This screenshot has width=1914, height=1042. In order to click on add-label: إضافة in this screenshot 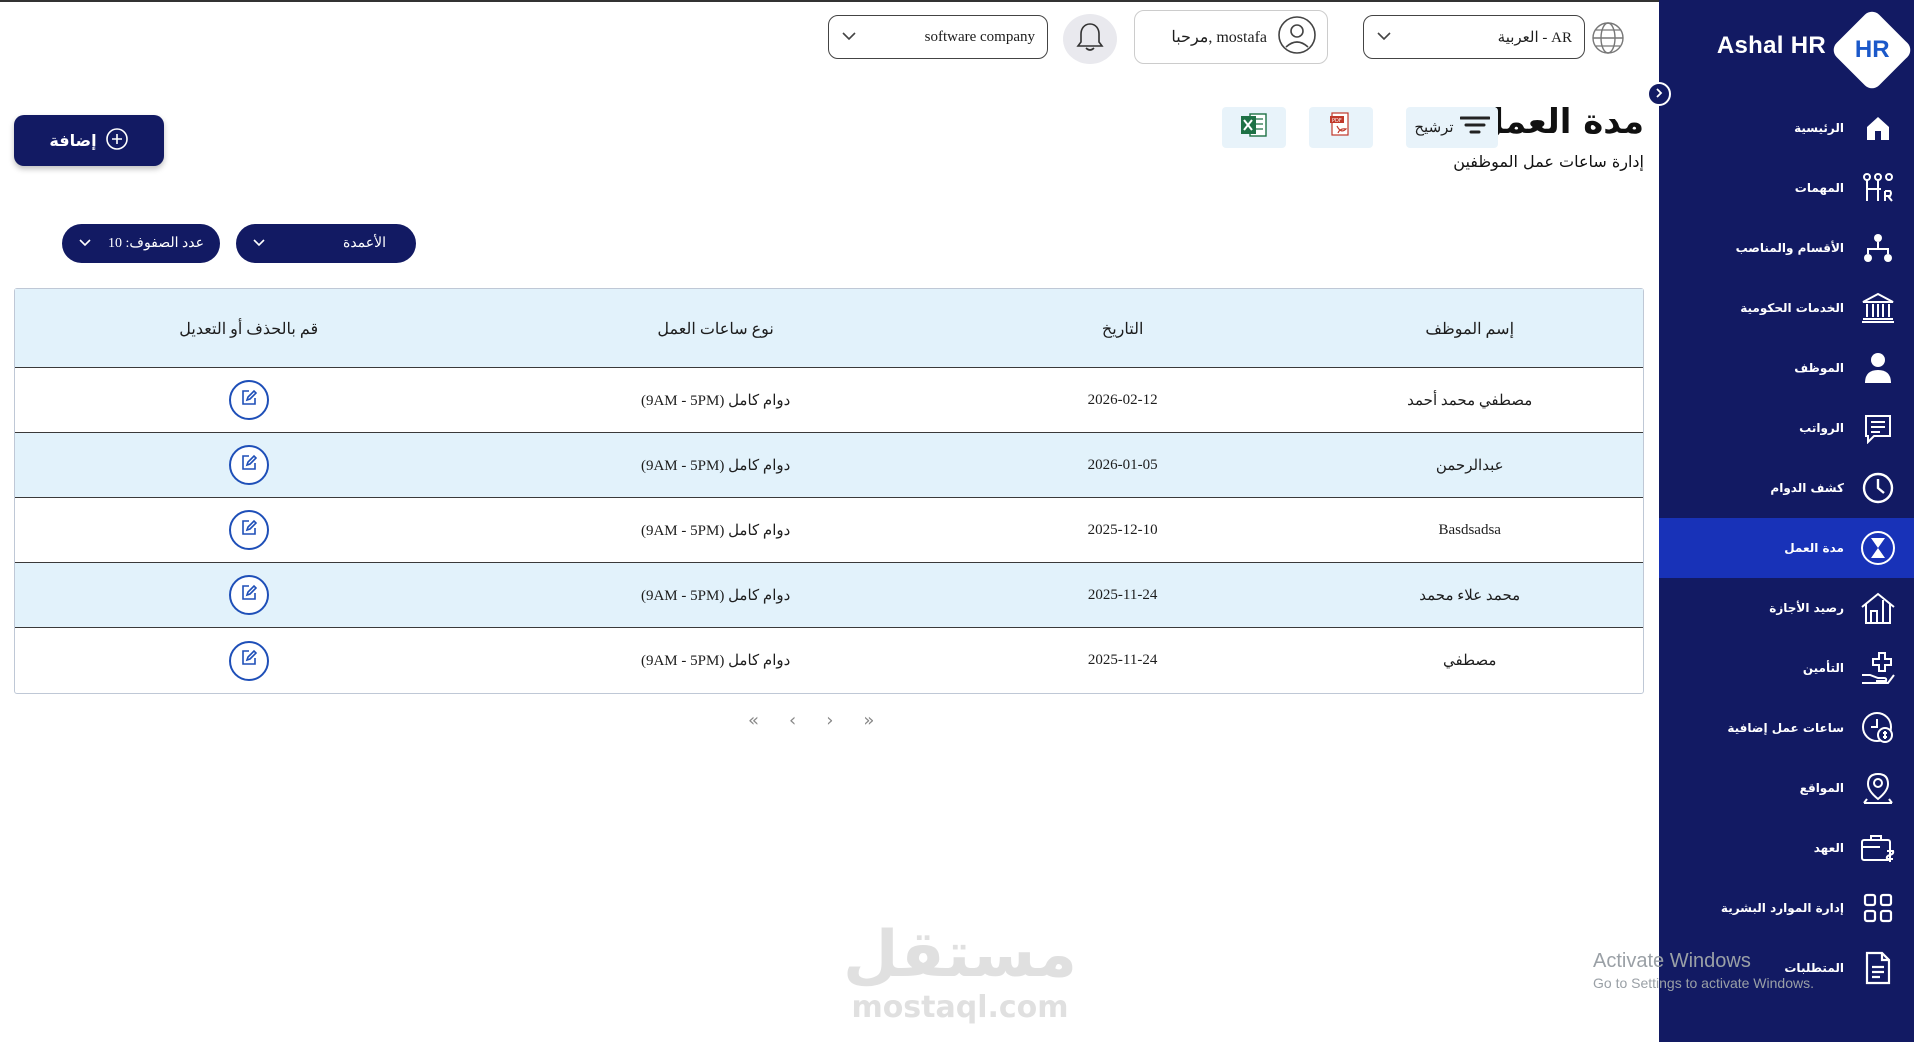, I will do `click(73, 140)`.